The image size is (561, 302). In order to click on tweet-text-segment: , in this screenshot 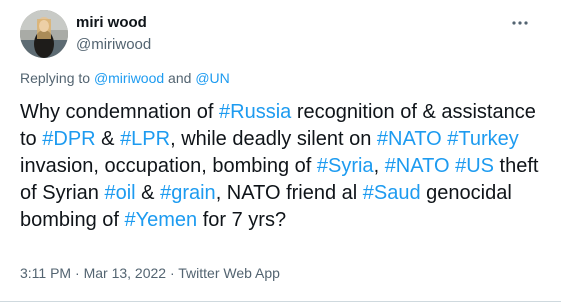, I will do `click(379, 166)`.